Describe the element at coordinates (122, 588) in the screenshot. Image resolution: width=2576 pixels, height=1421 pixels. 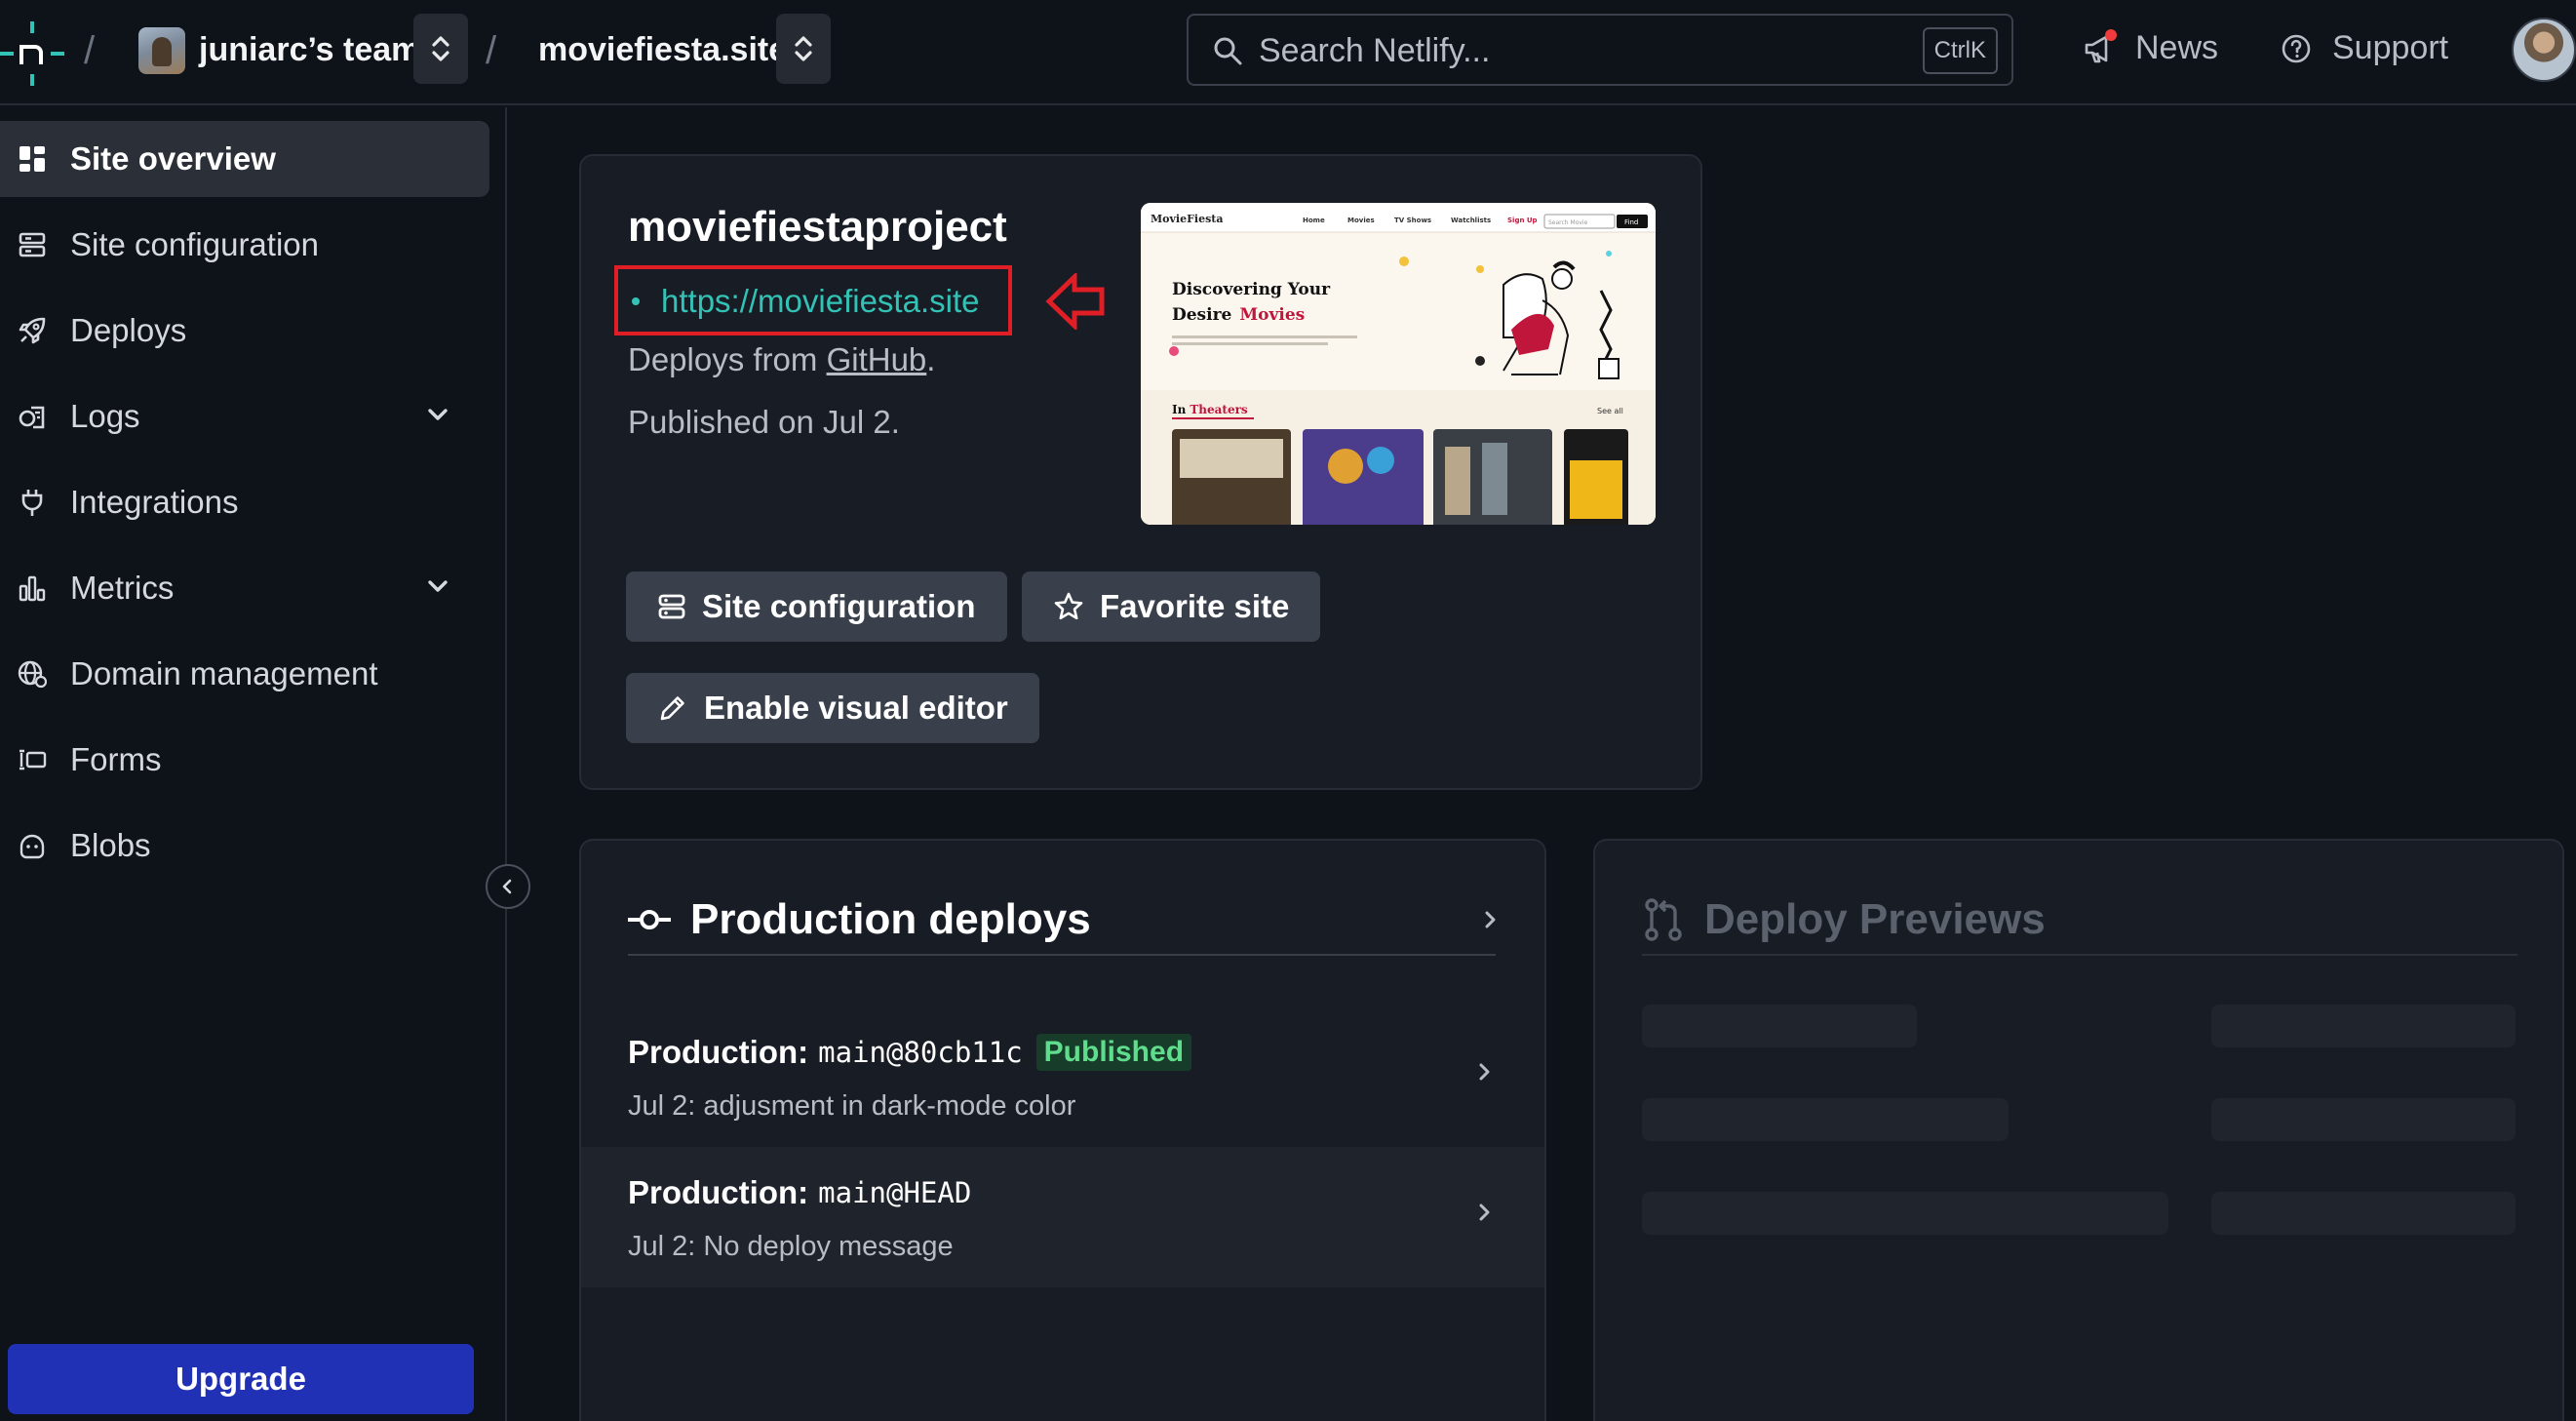
I see `sidebar-item-label: Metrics` at that location.